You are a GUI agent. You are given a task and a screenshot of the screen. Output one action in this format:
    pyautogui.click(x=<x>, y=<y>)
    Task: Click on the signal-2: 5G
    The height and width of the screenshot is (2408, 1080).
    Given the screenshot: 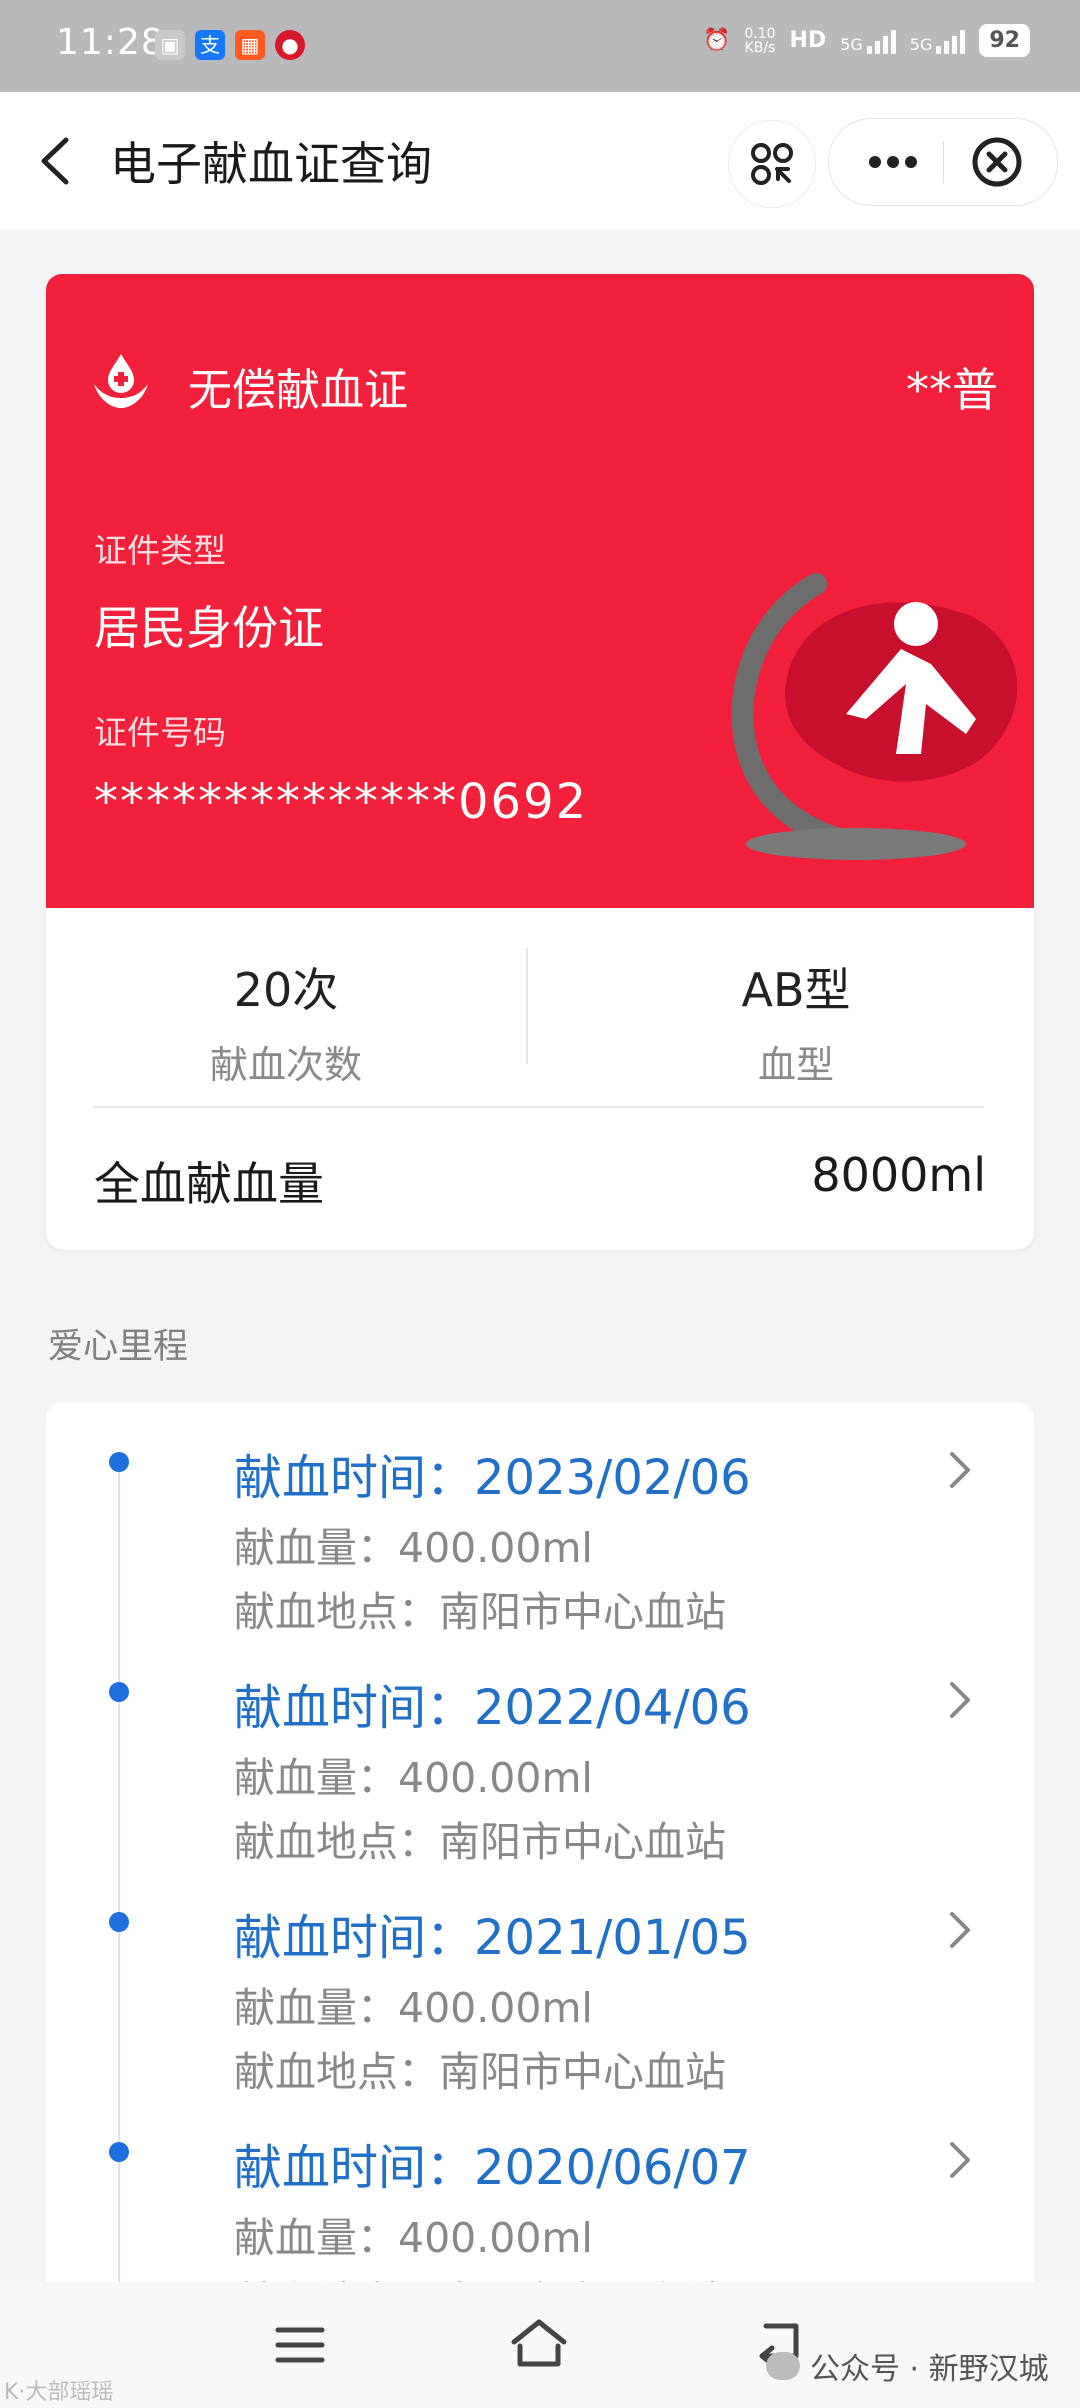 What is the action you would take?
    pyautogui.click(x=938, y=41)
    